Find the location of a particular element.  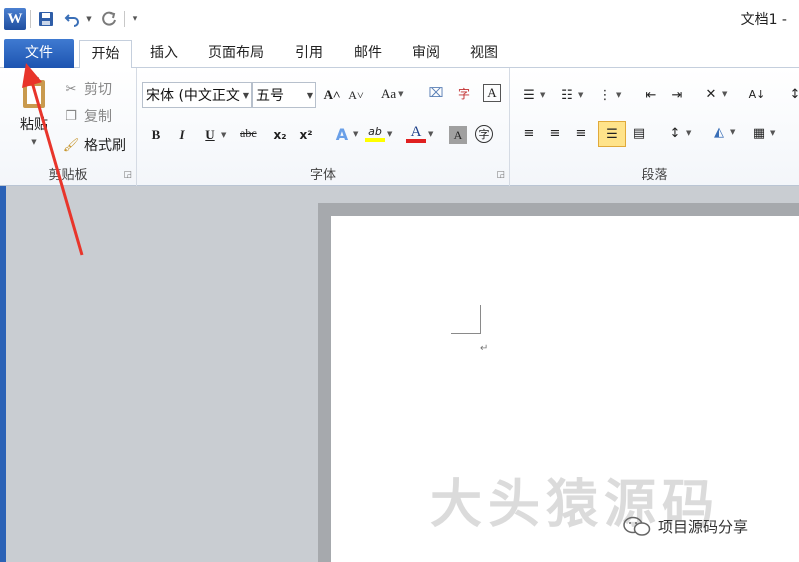

highlight-button: ab ▼ is located at coordinates (378, 133).